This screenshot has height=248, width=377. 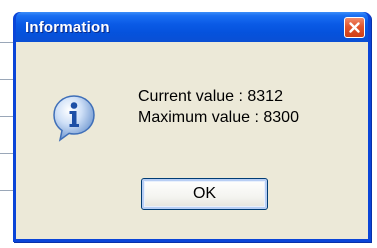 I want to click on message-line-maximum: Maximum value : 8300, so click(x=218, y=117).